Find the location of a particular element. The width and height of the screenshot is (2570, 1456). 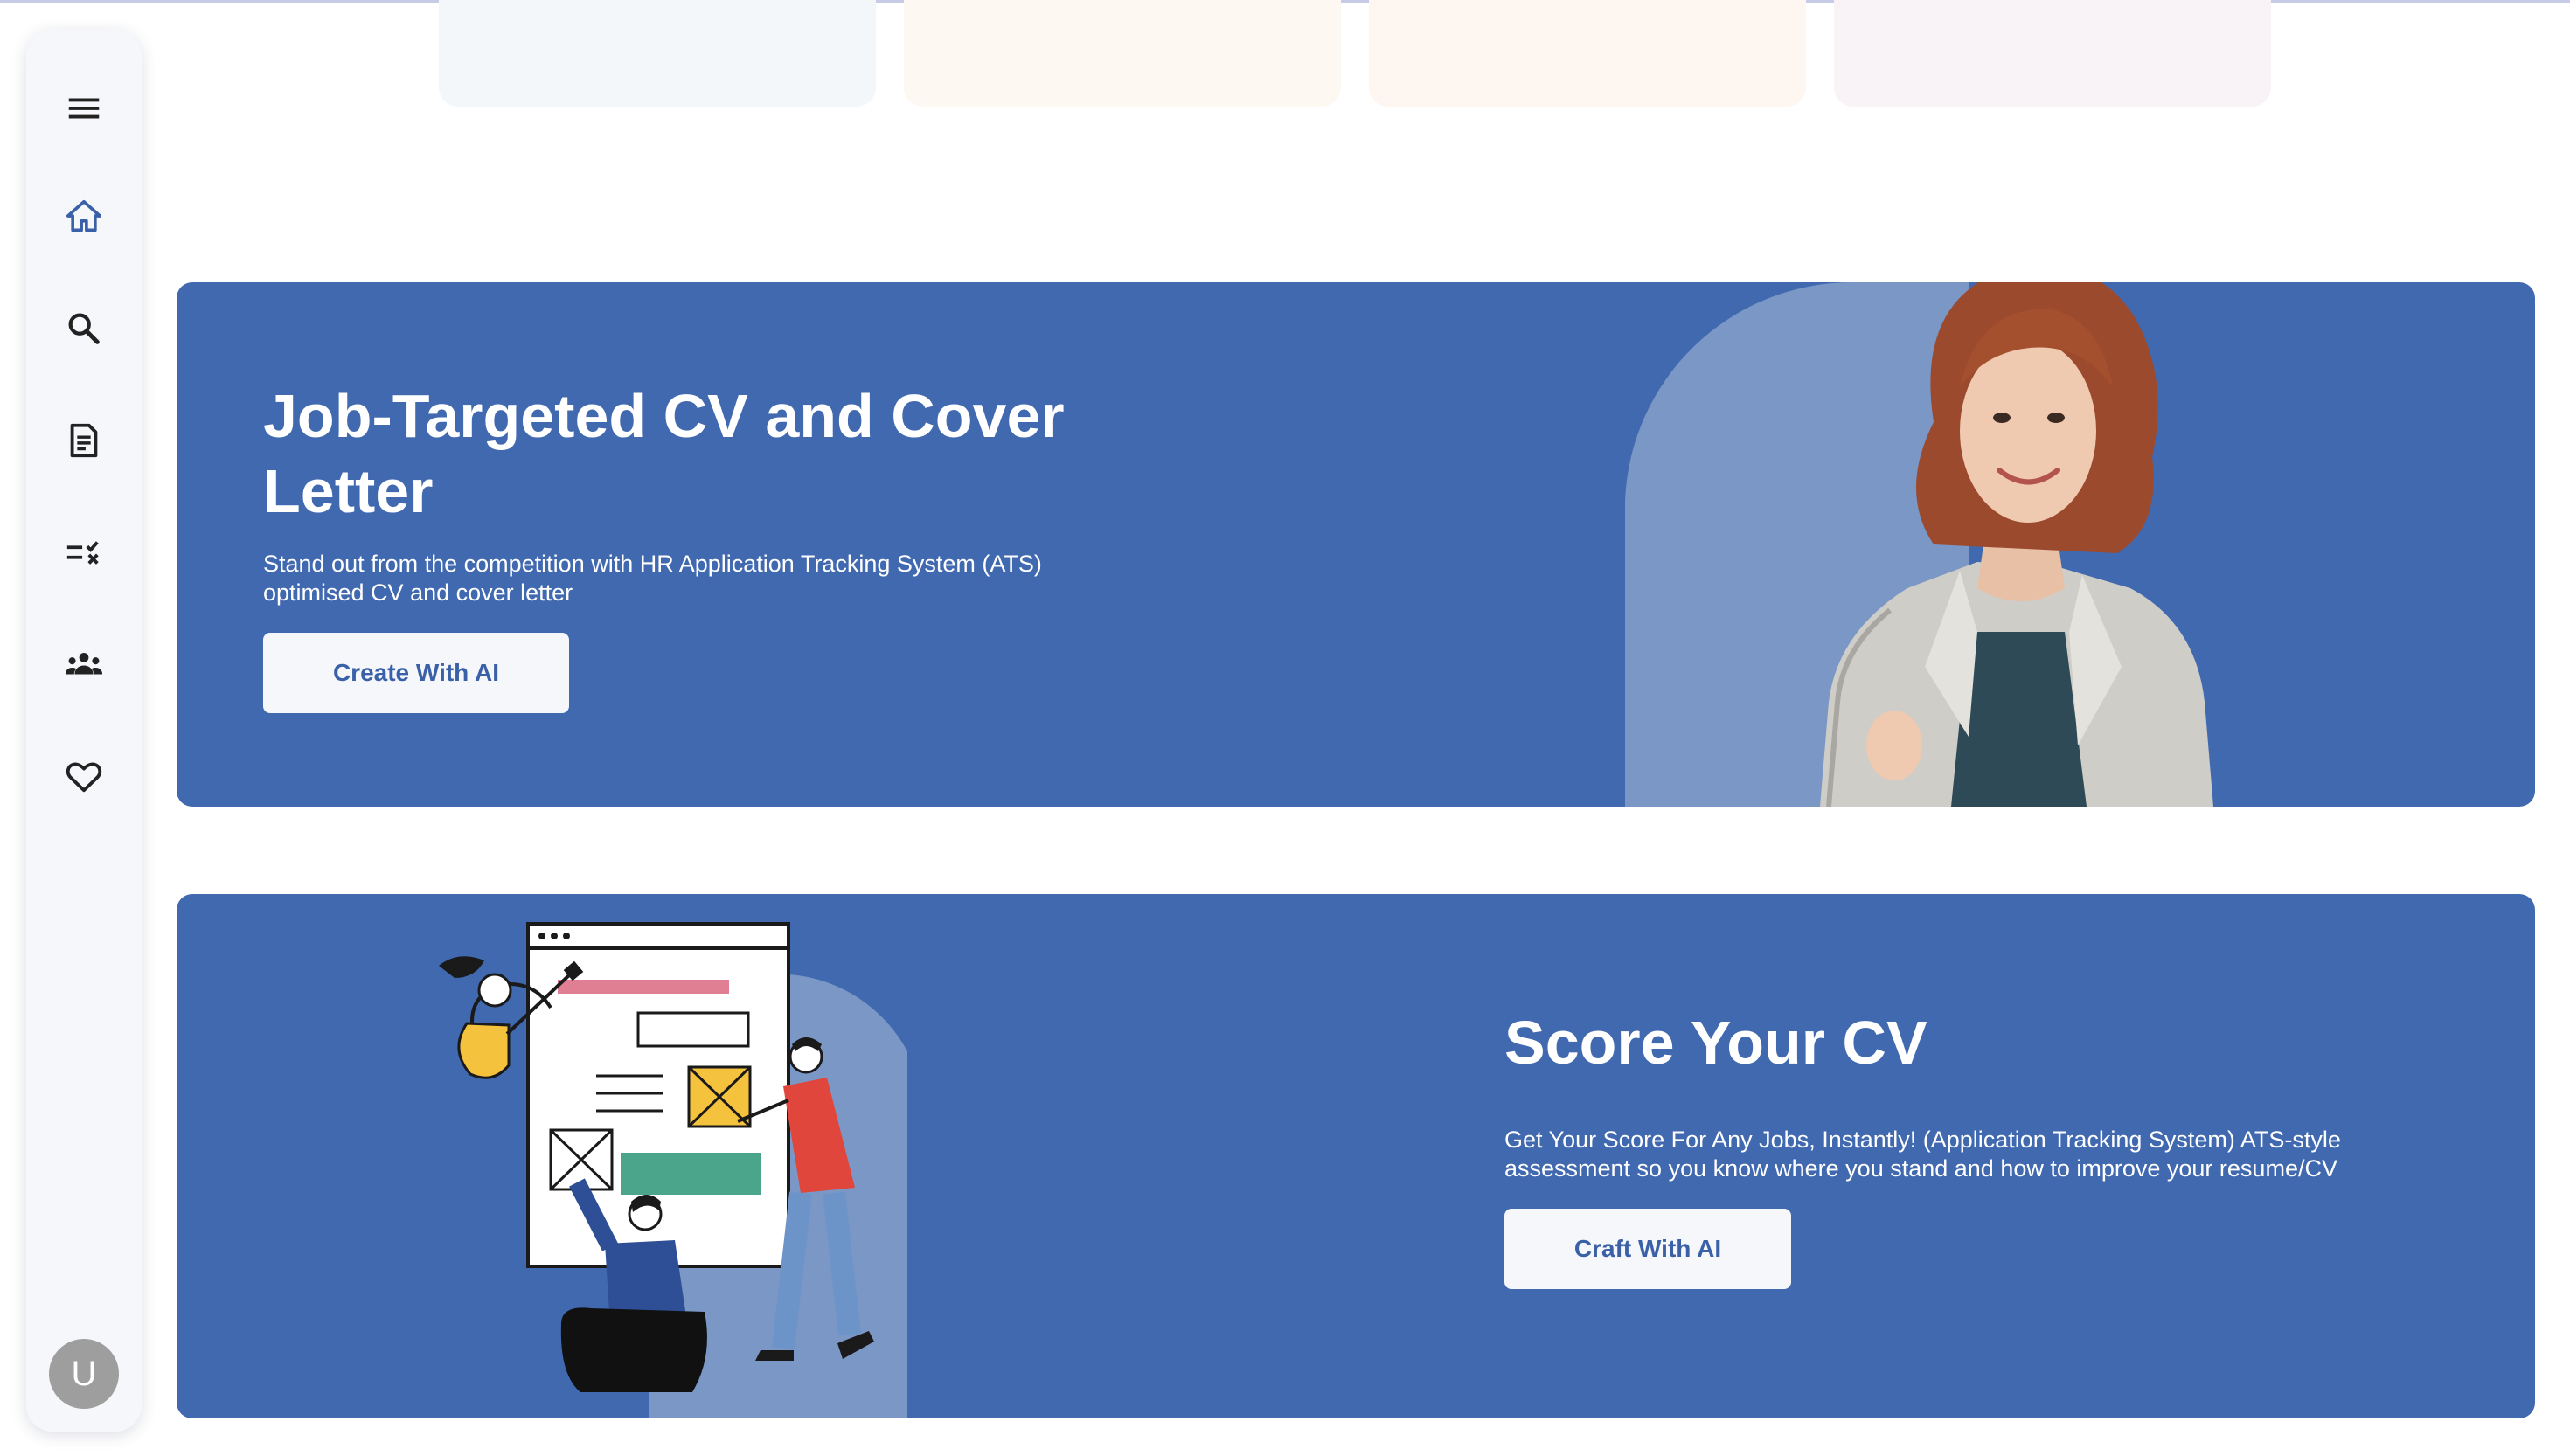

sidebar-item-documents is located at coordinates (84, 440).